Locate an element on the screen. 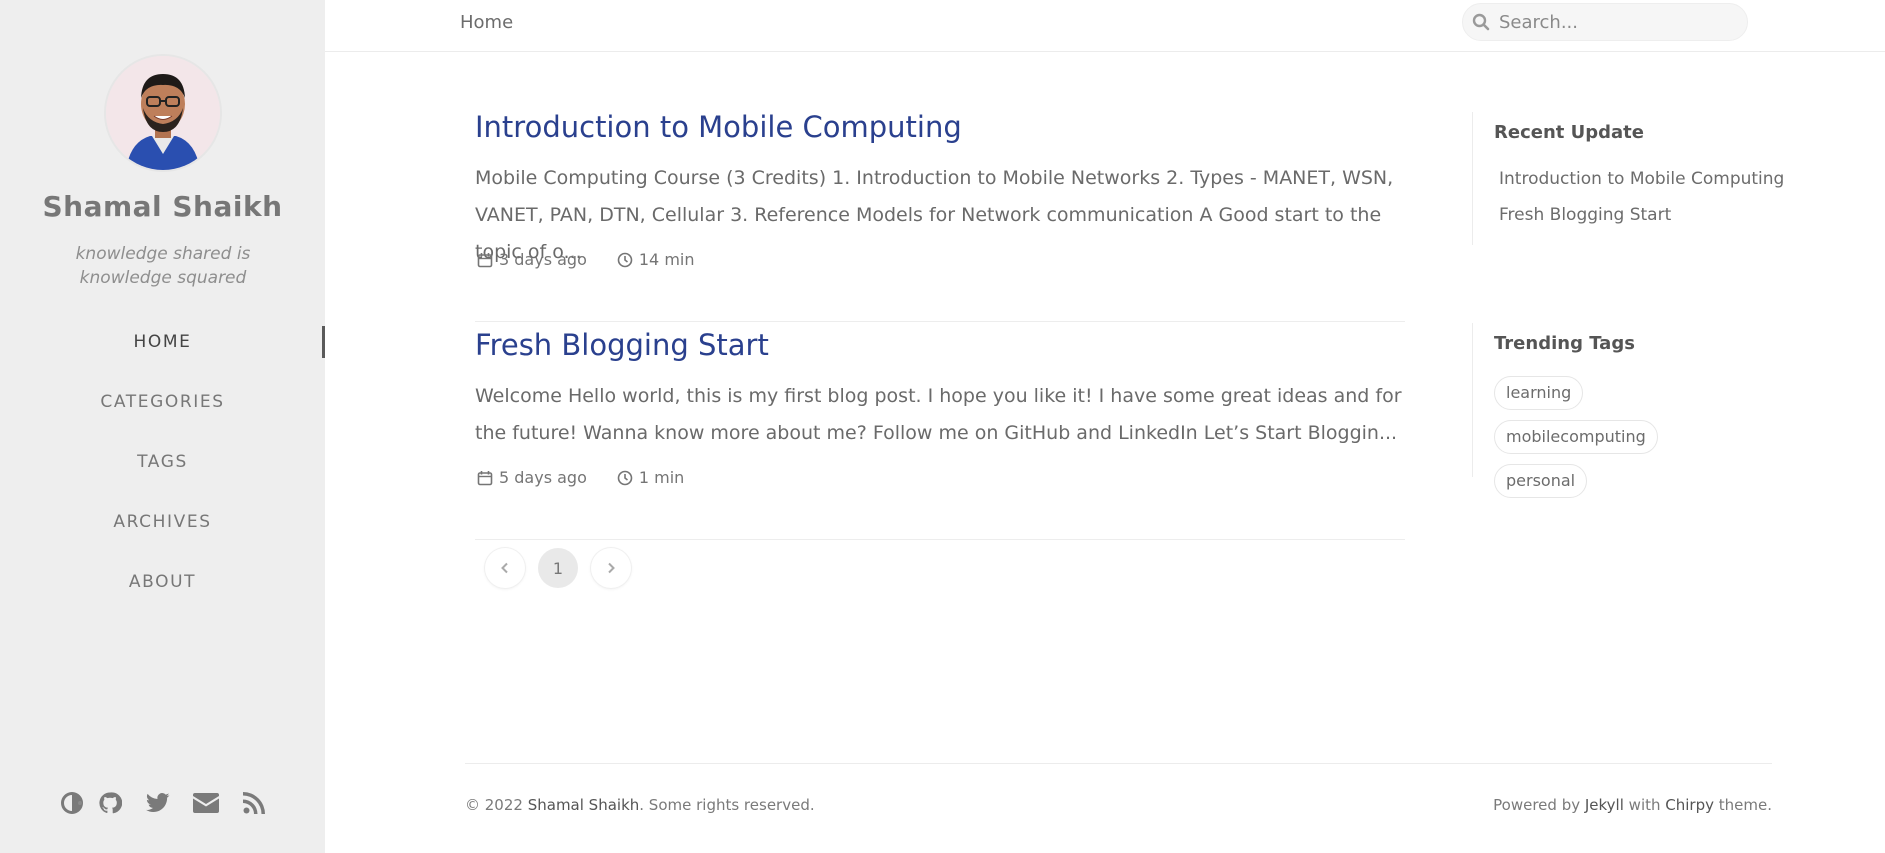 The width and height of the screenshot is (1885, 853). tag-personal: personal is located at coordinates (1541, 481).